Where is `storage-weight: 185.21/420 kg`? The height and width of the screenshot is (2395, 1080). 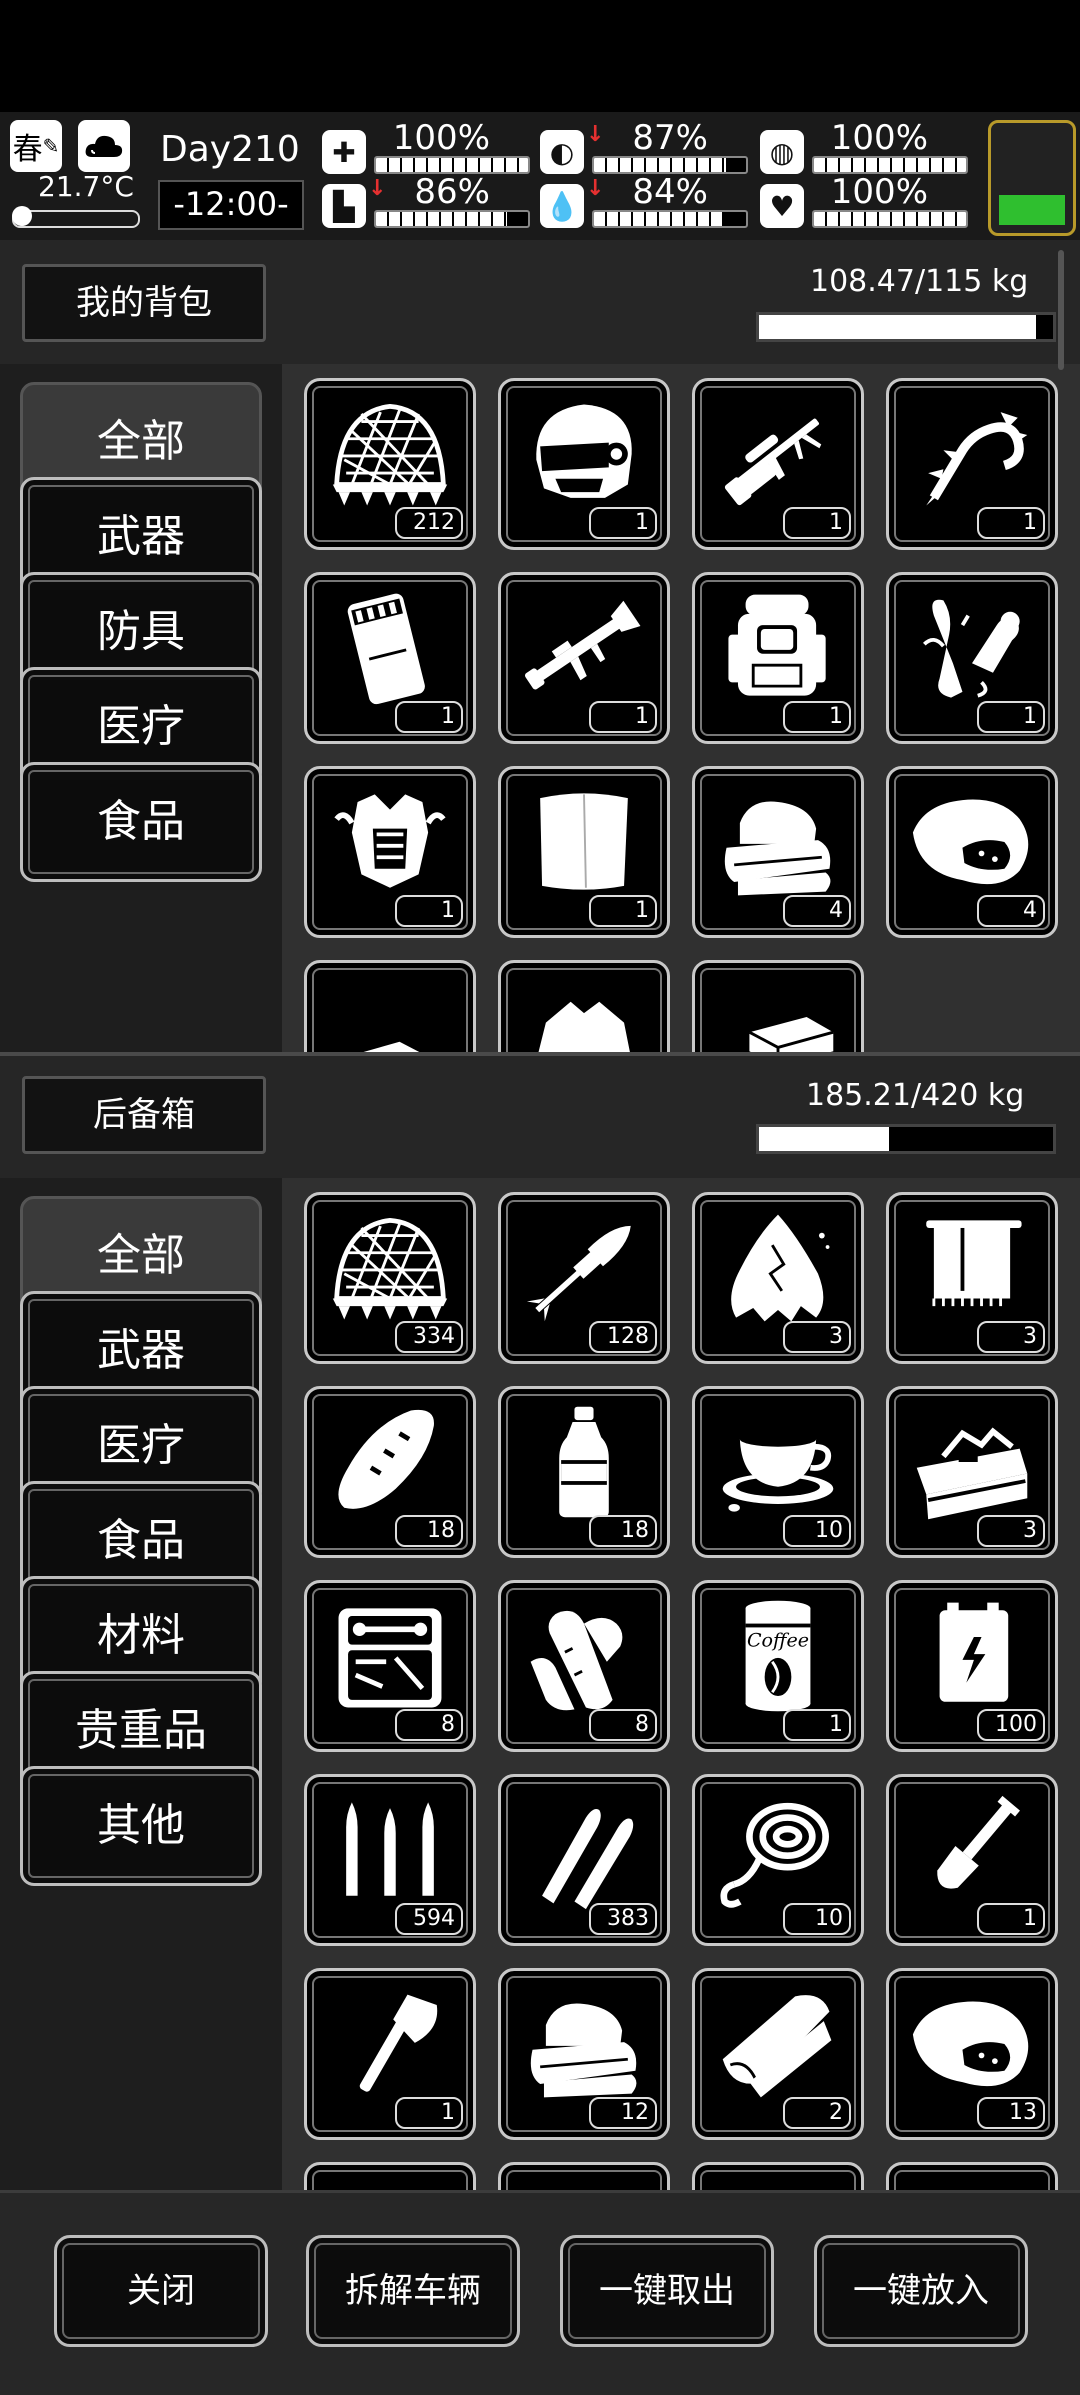
storage-weight: 185.21/420 kg is located at coordinates (915, 1095).